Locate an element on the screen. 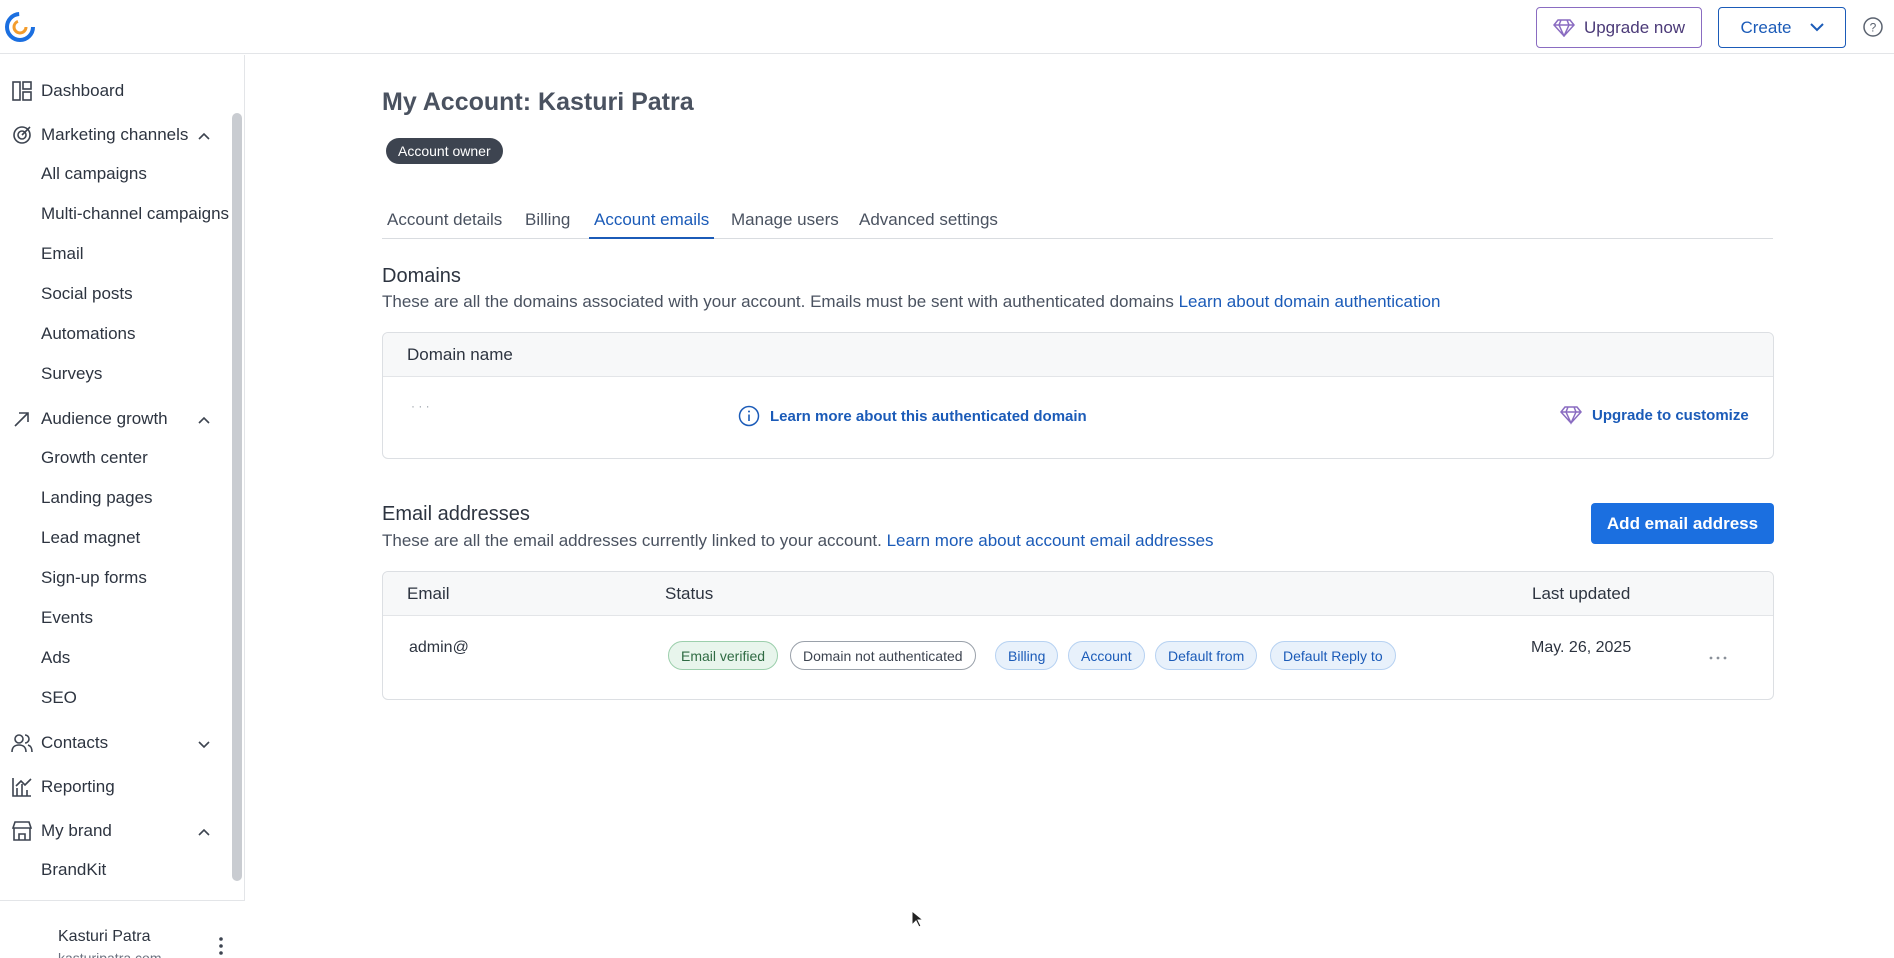 This screenshot has width=1894, height=958. sidebar-item-reporting: Reporting is located at coordinates (115, 787).